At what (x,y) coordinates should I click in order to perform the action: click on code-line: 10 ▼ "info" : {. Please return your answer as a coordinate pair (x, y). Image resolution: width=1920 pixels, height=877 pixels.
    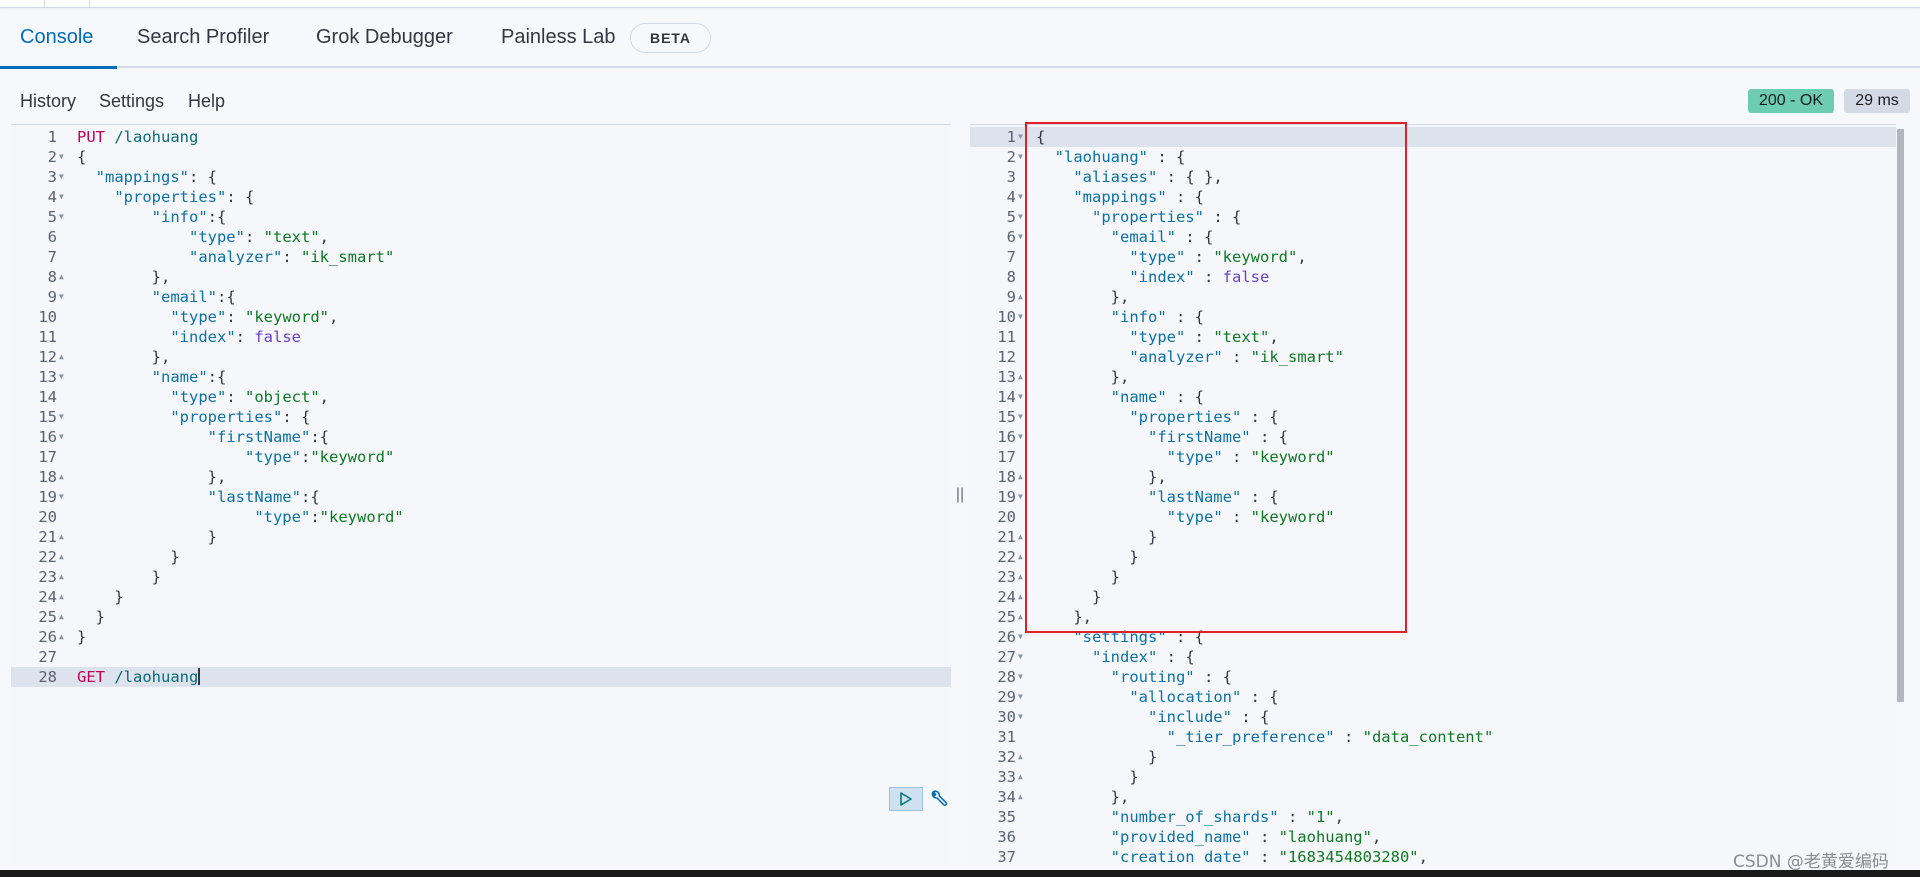
    Looking at the image, I should click on (1433, 317).